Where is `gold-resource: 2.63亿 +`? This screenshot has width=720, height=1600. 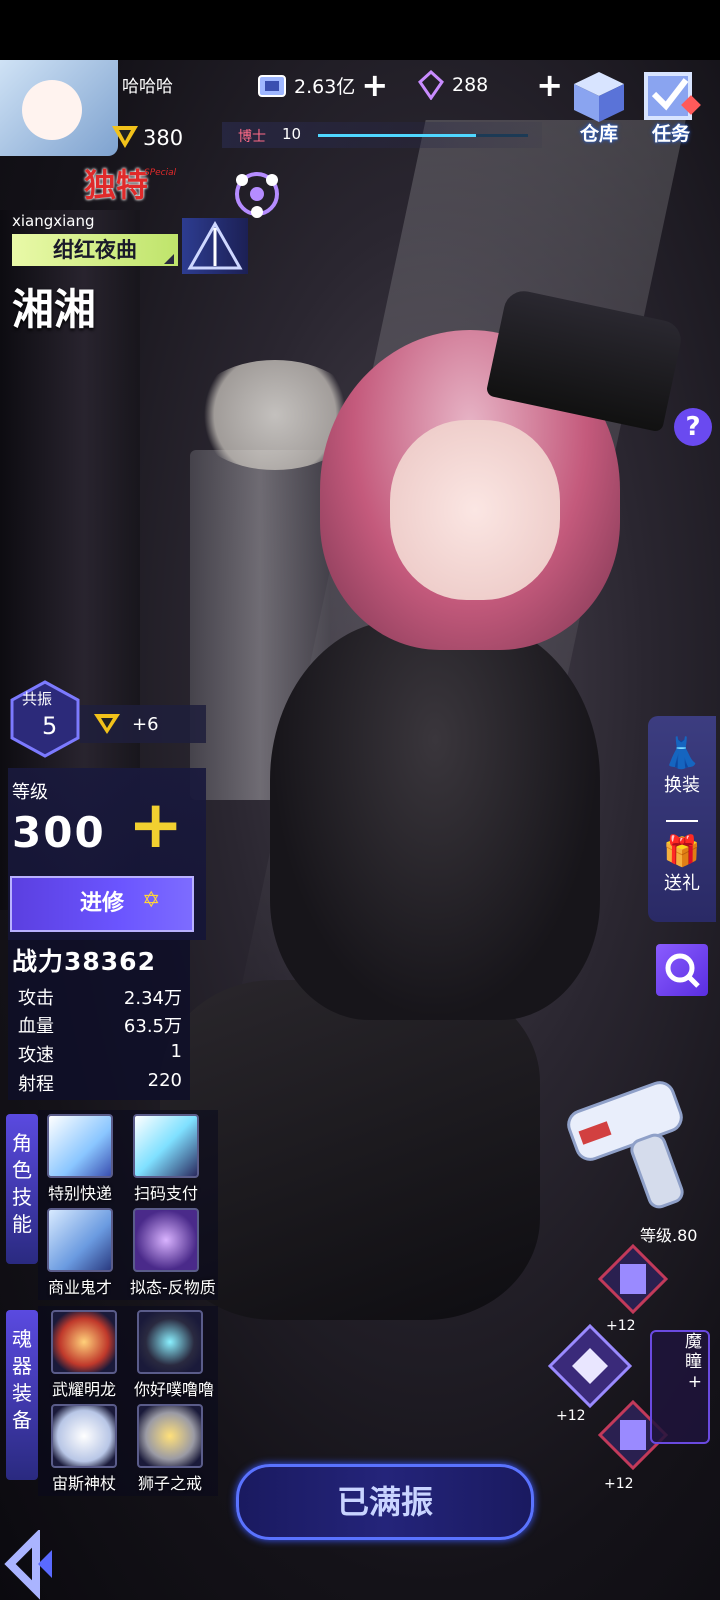
gold-resource: 2.63亿 + is located at coordinates (322, 85).